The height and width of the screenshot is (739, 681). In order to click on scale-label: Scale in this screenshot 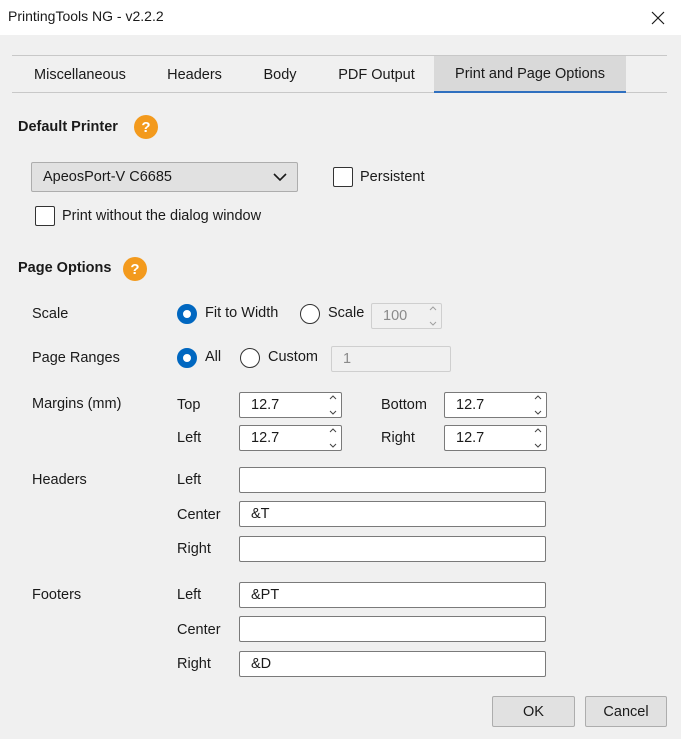, I will do `click(50, 314)`.